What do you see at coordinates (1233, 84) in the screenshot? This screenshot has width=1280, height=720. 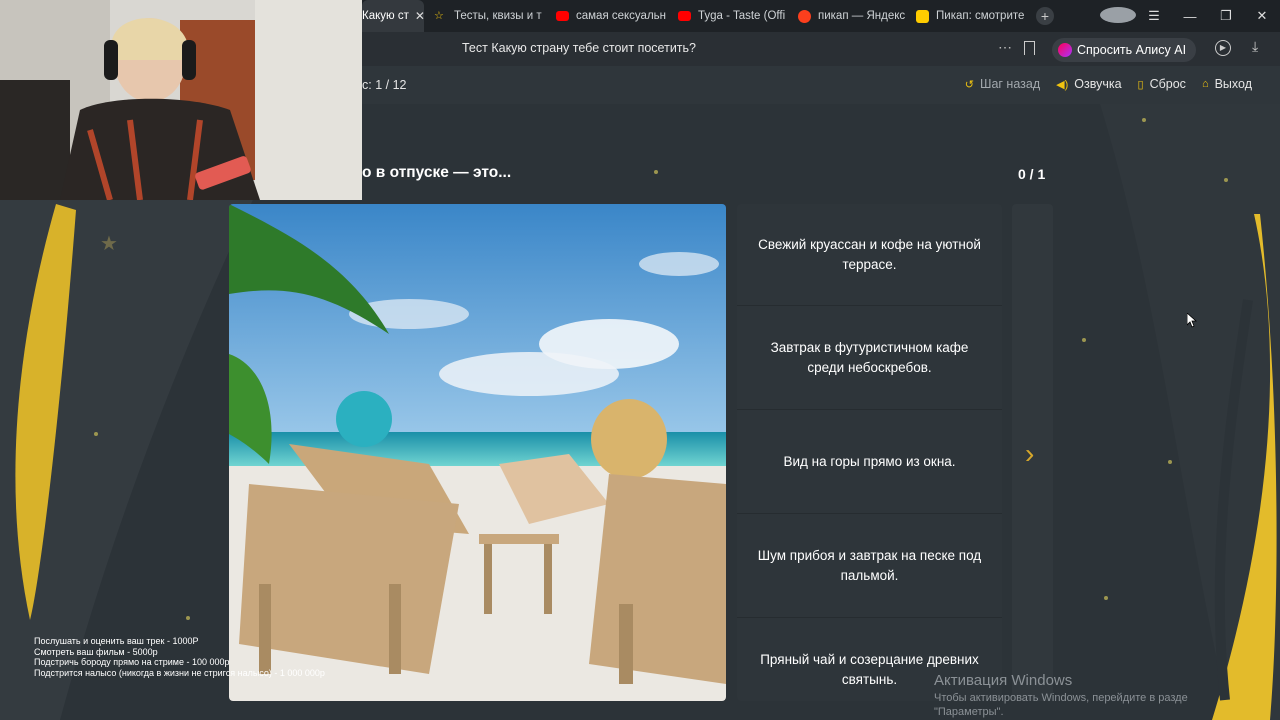 I see `exit-label: Выход` at bounding box center [1233, 84].